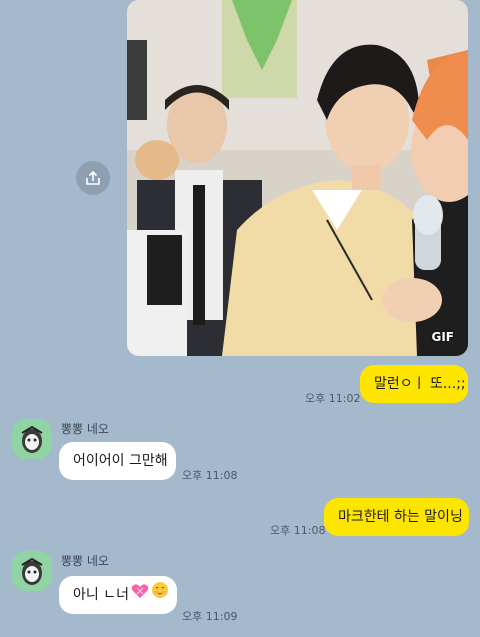 The image size is (480, 637). I want to click on message-text: 아니 ㄴ너, so click(101, 595).